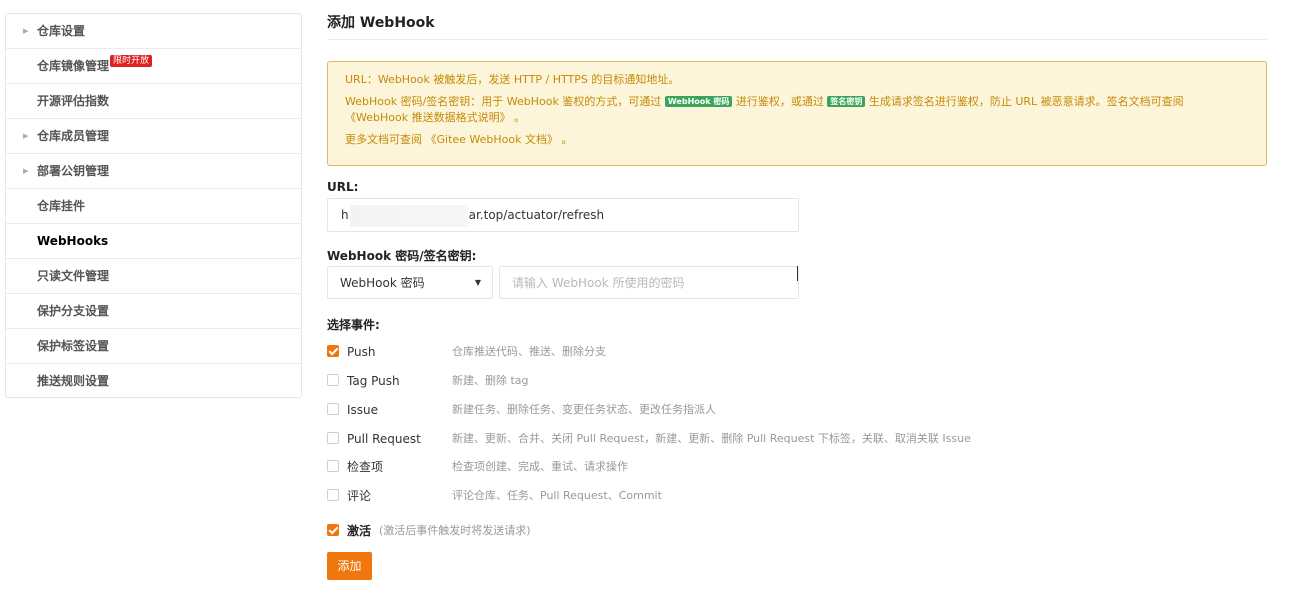 This screenshot has width=1311, height=604. Describe the element at coordinates (797, 26) in the screenshot. I see `page-title: 添加 WebHook` at that location.